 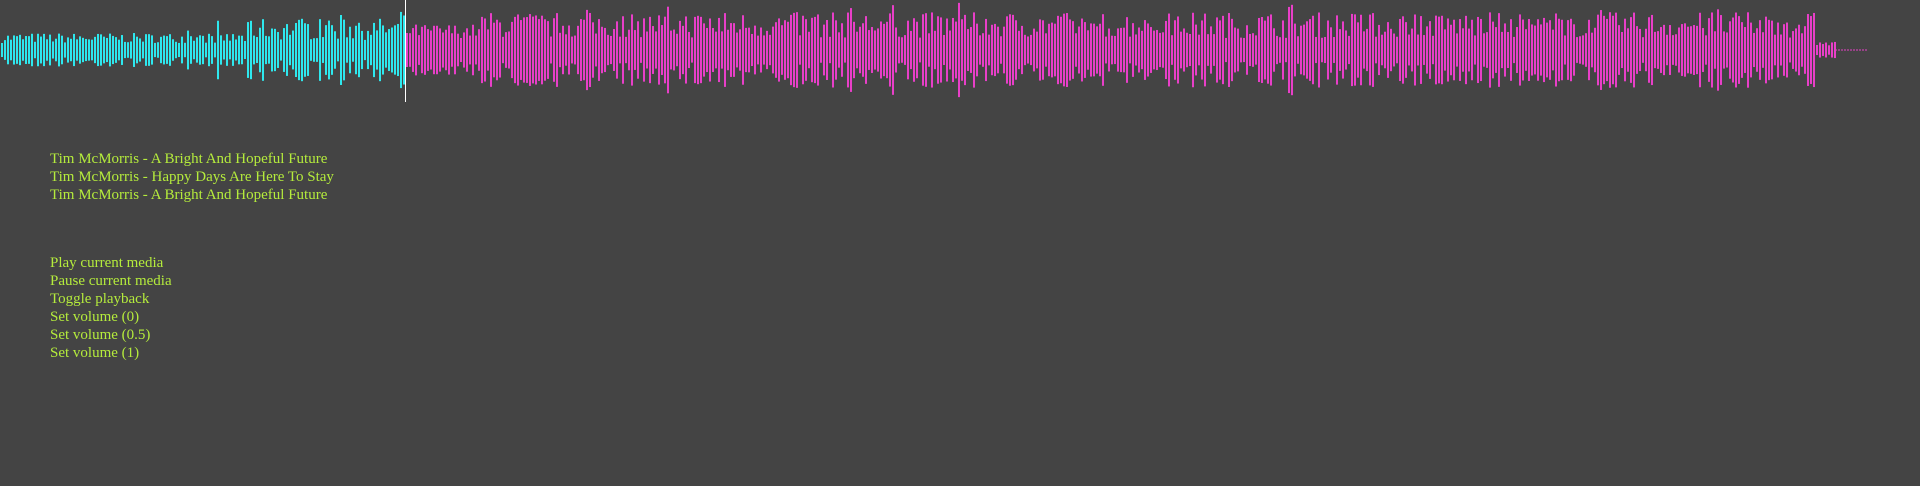 I want to click on set-volume-half-link: Set volume (0.5), so click(x=111, y=335).